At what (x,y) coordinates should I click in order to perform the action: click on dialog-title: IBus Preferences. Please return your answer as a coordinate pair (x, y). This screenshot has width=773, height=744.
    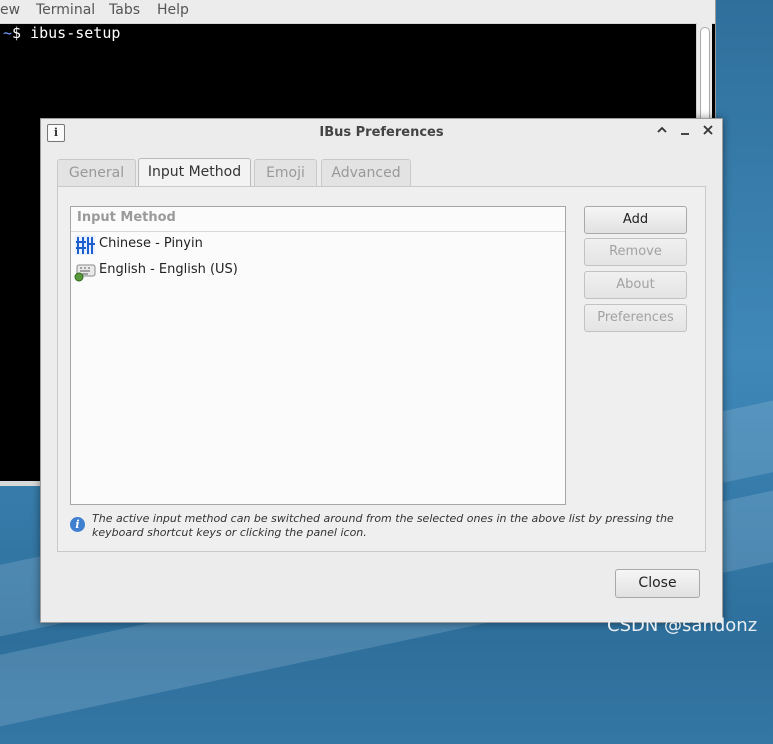
    Looking at the image, I should click on (381, 132).